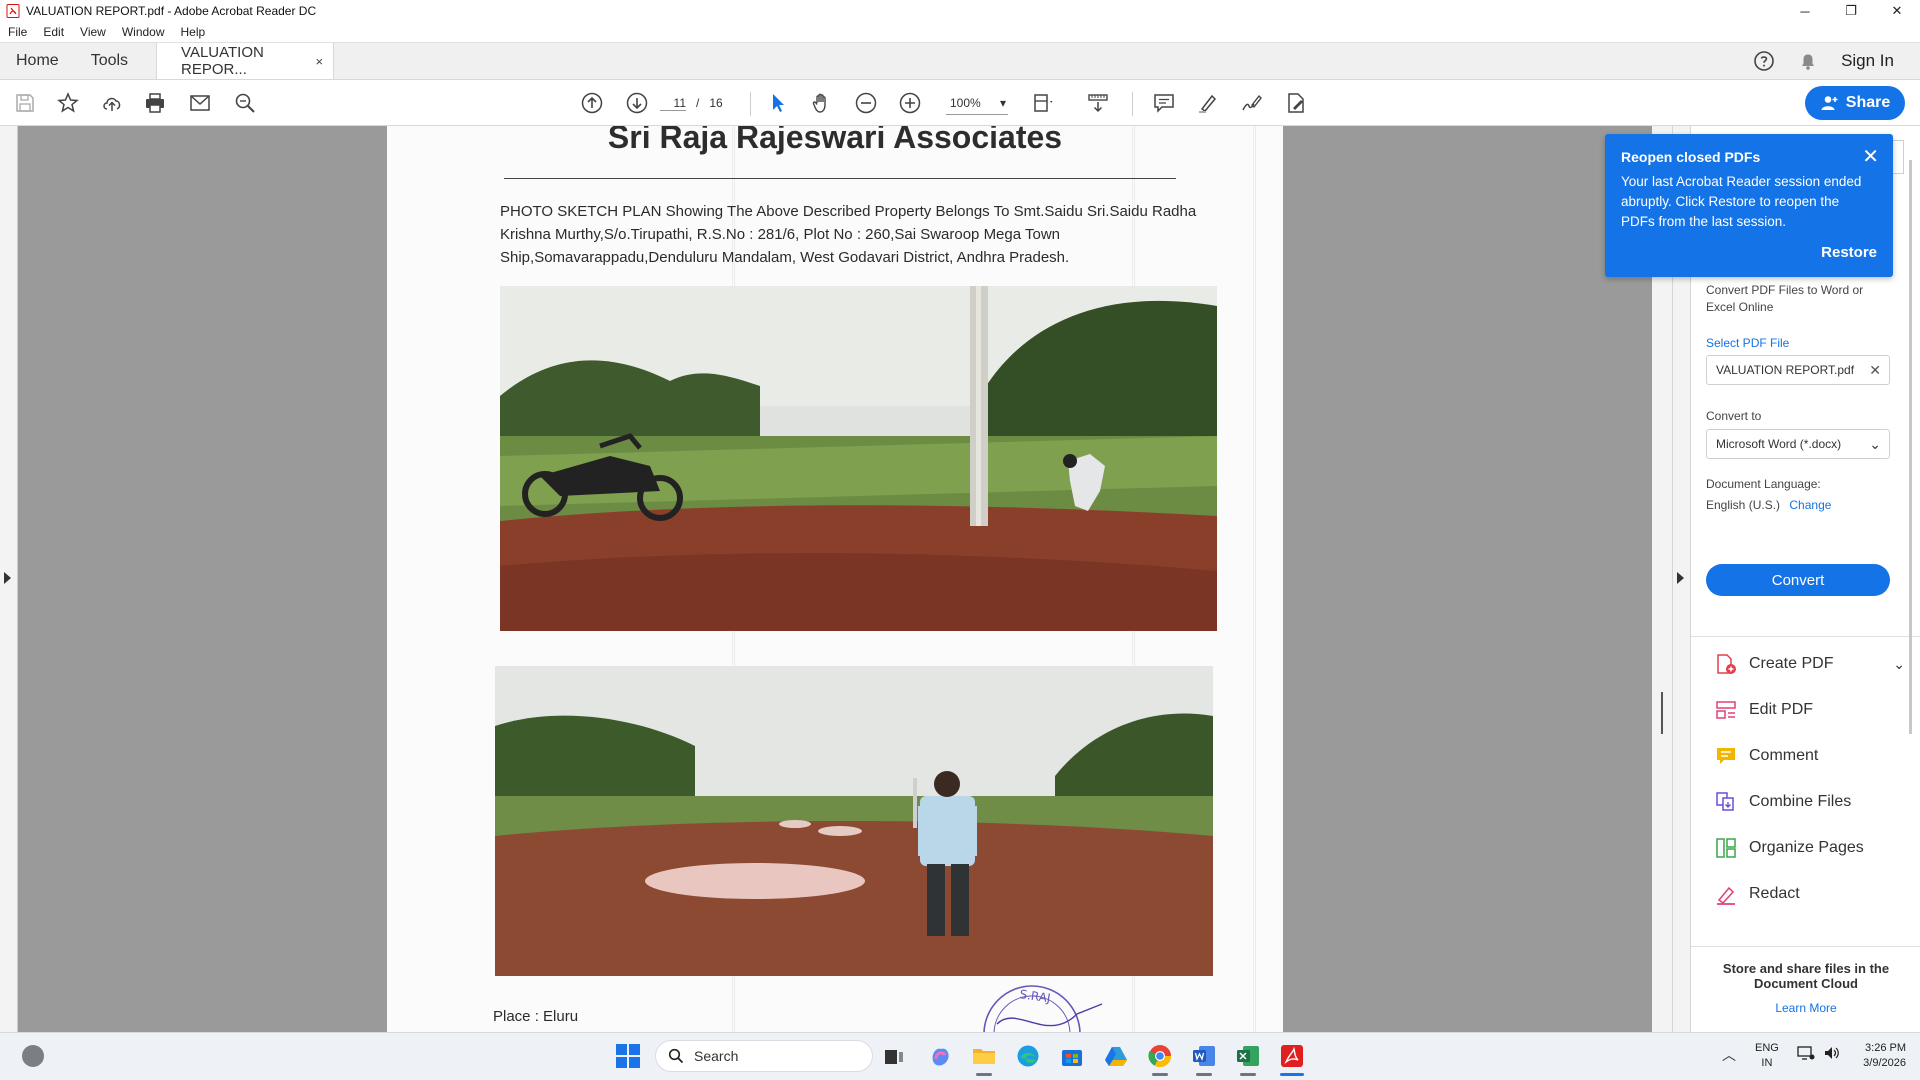  Describe the element at coordinates (1849, 252) in the screenshot. I see `restore-button: Restore` at that location.